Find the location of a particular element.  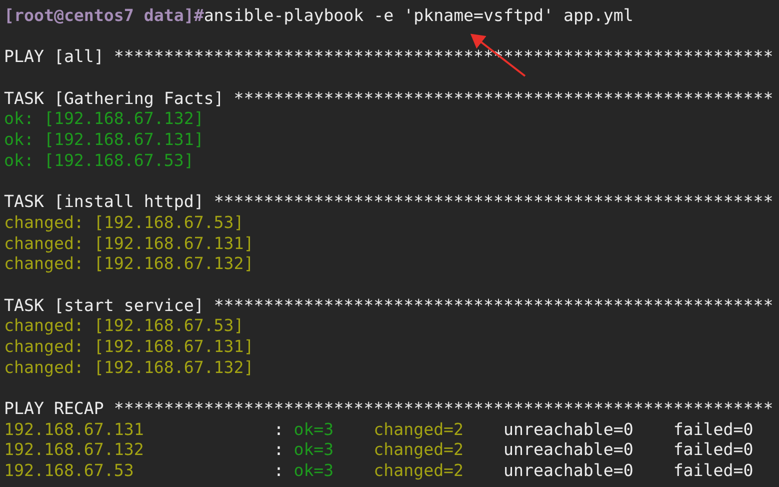

recap-host: 192.168.67.132 is located at coordinates (74, 451).